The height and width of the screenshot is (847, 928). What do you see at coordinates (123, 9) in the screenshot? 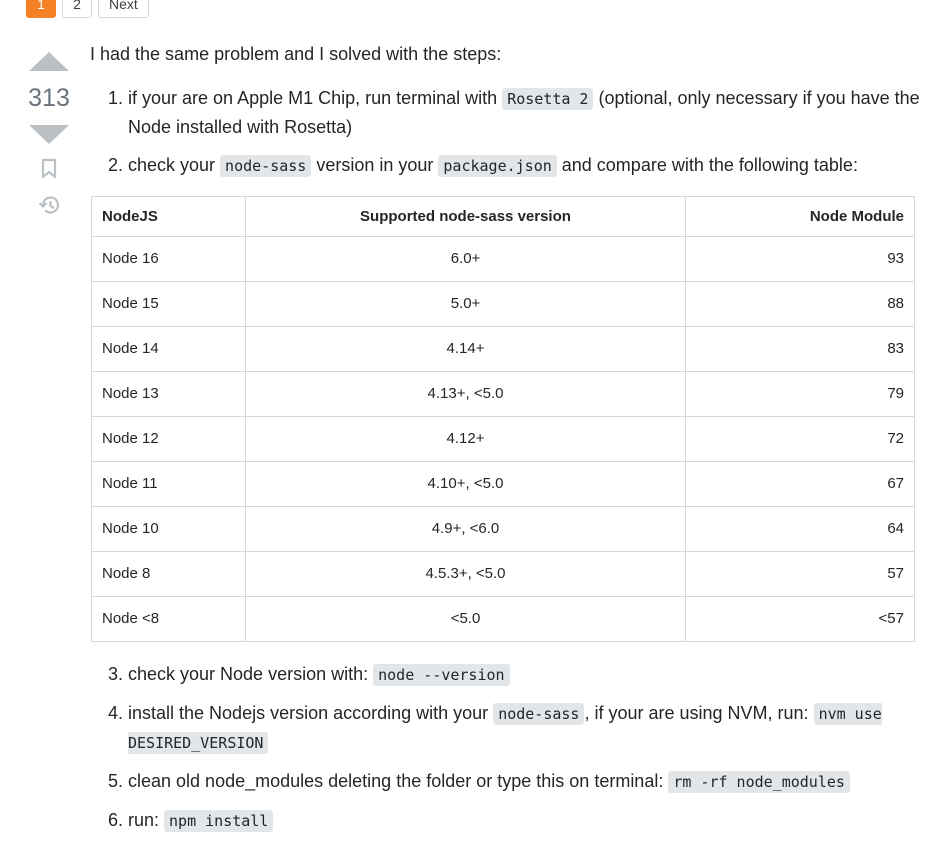
I see `next-page-button: Next` at bounding box center [123, 9].